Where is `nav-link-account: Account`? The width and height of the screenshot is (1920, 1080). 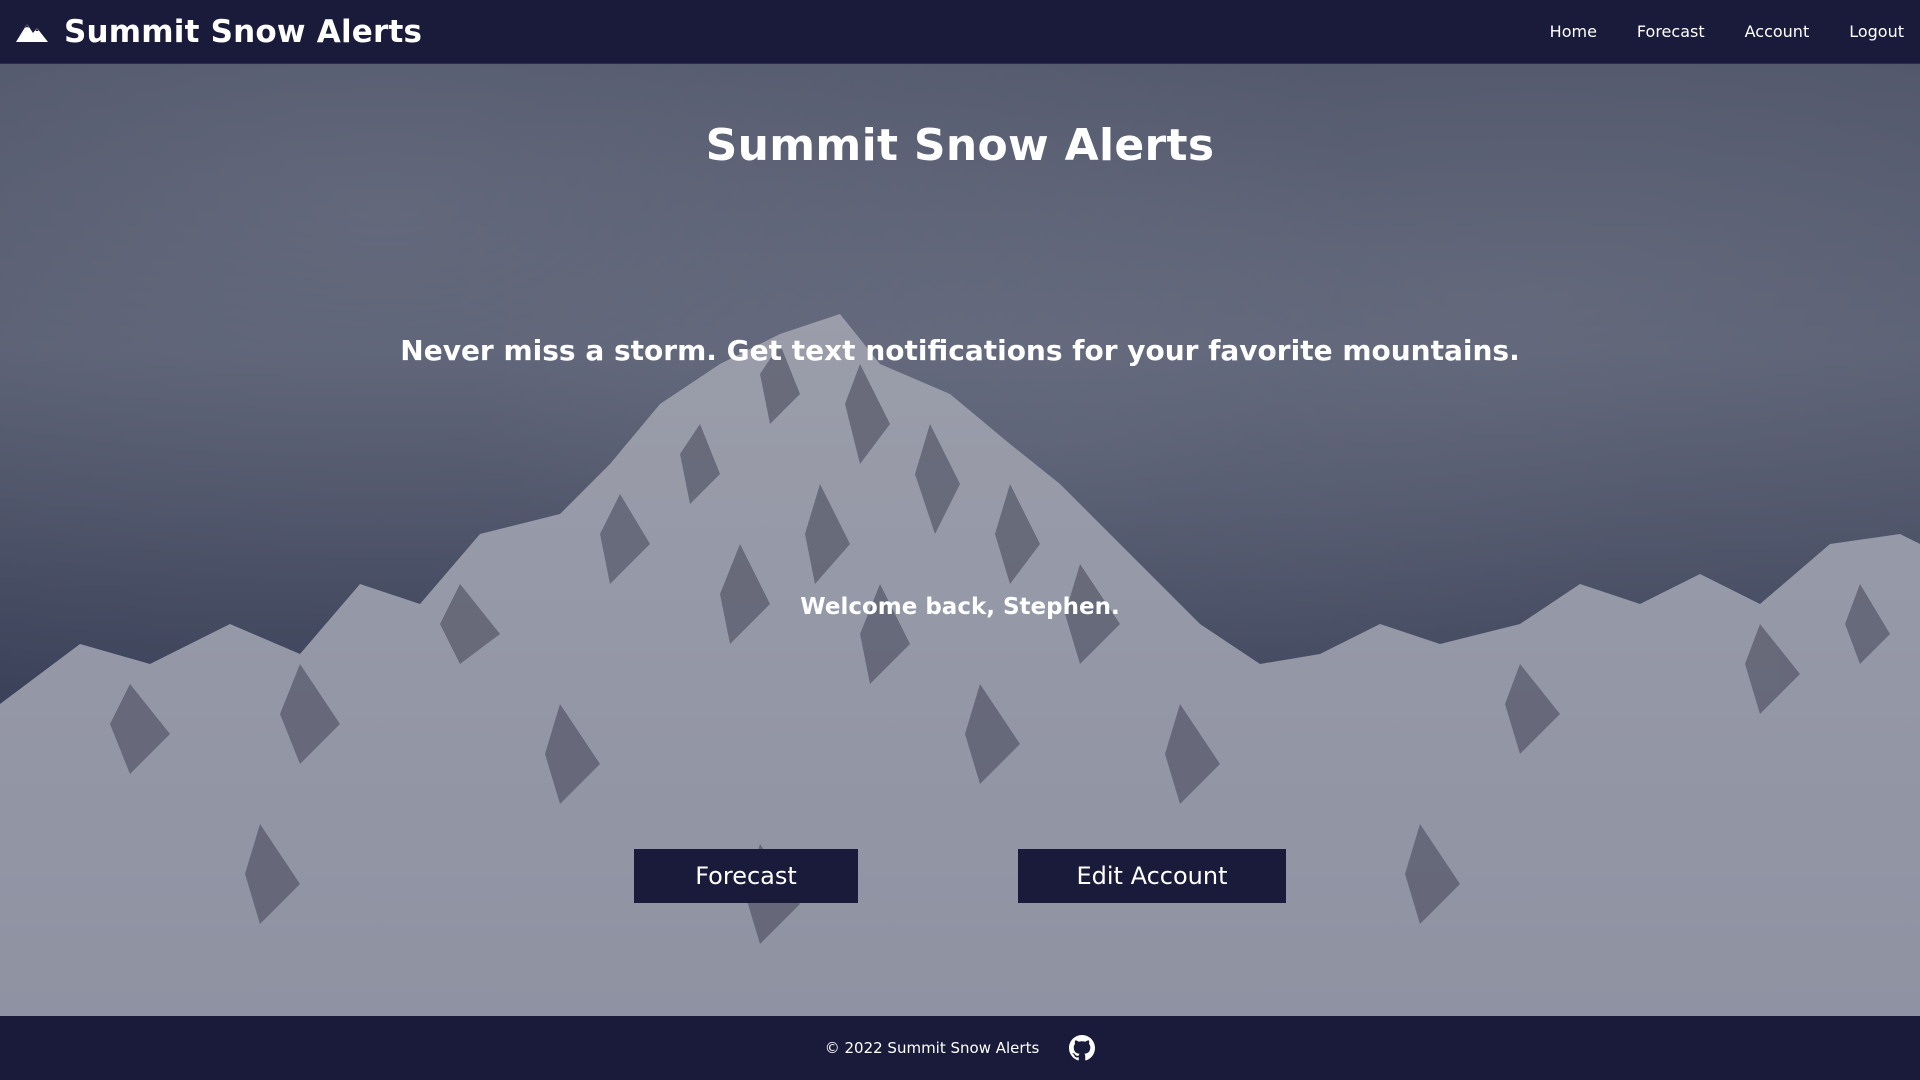
nav-link-account: Account is located at coordinates (1777, 31).